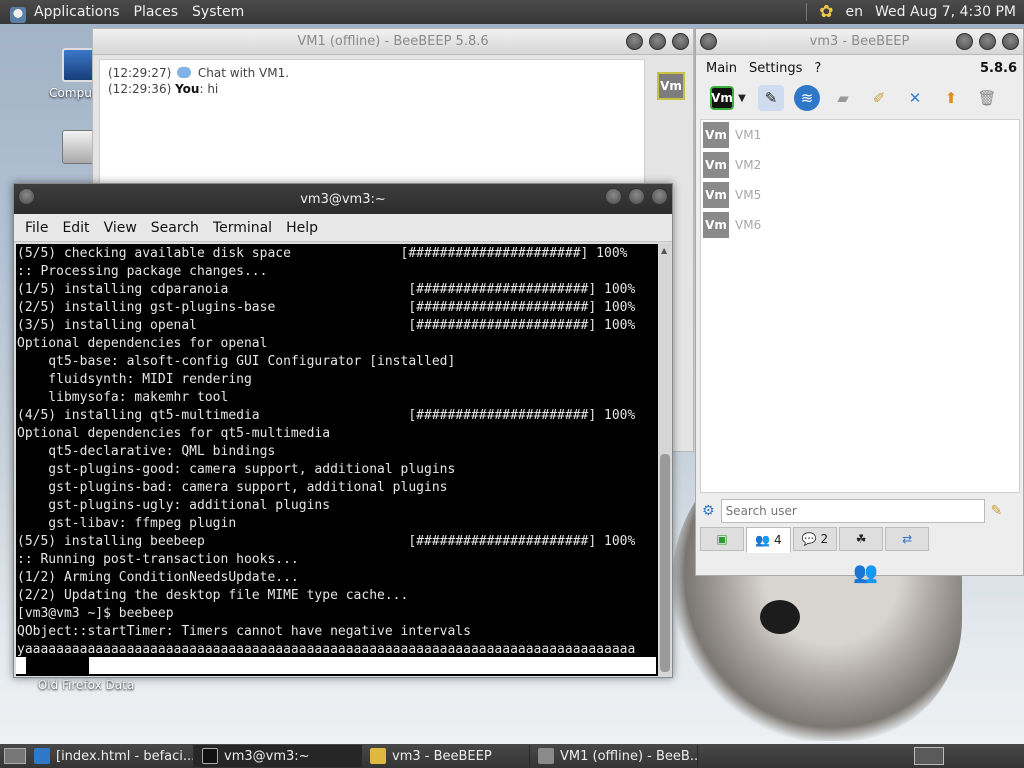  Describe the element at coordinates (879, 98) in the screenshot. I see `write-message-icon: ✐` at that location.